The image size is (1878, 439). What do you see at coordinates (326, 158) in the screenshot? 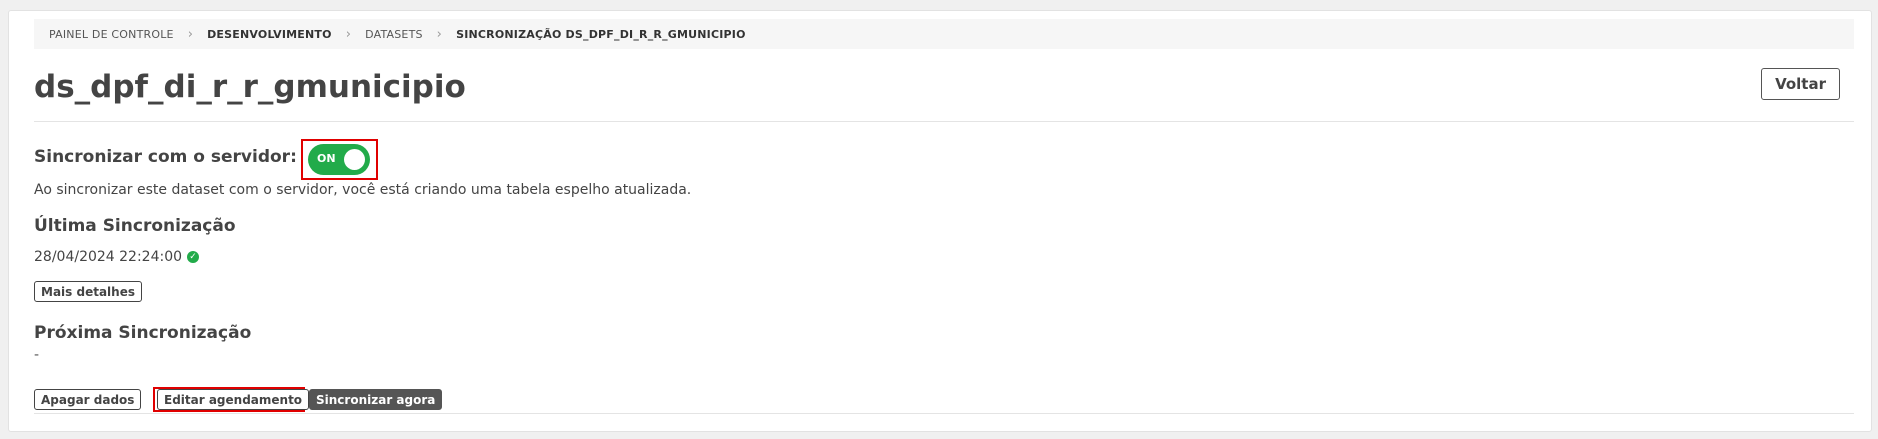
I see `toggle-state-label: ON` at bounding box center [326, 158].